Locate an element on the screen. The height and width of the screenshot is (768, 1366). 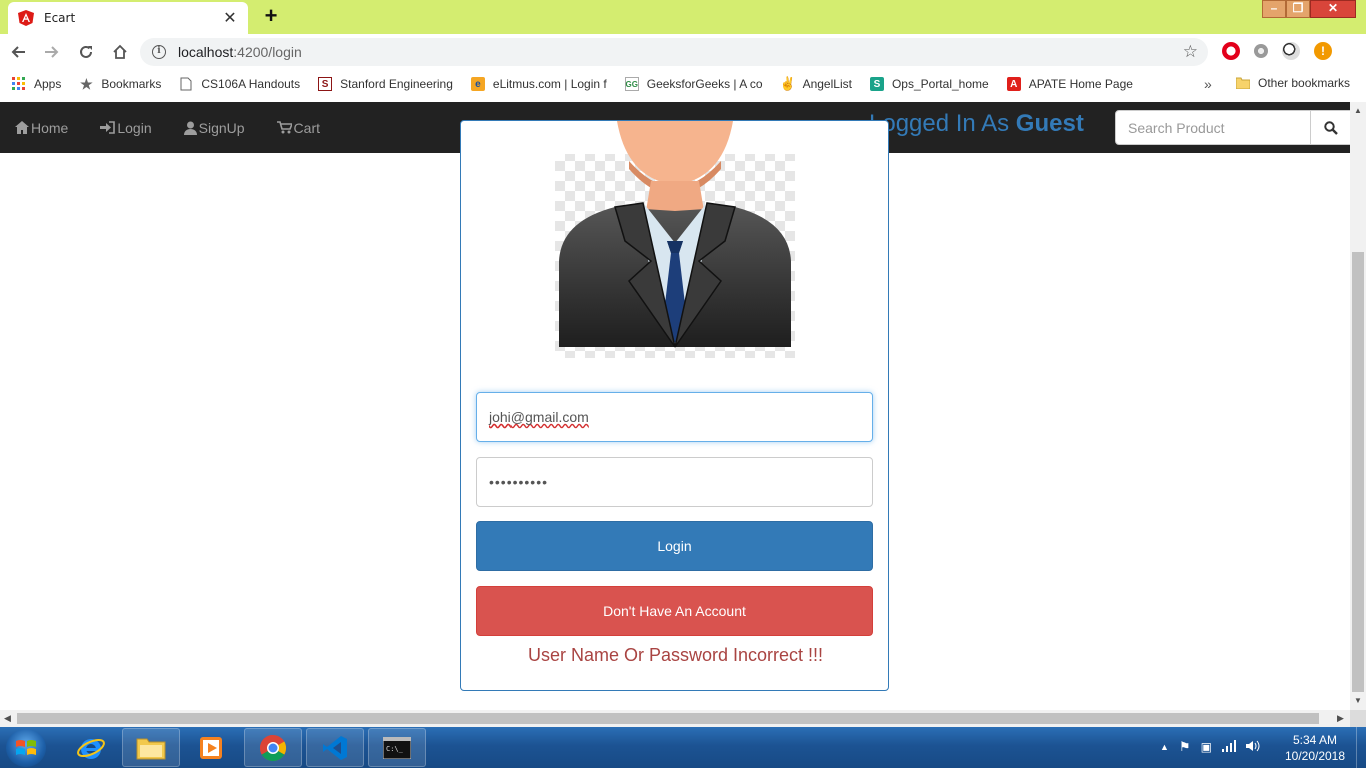
elitmus-icon: e is located at coordinates (477, 84).